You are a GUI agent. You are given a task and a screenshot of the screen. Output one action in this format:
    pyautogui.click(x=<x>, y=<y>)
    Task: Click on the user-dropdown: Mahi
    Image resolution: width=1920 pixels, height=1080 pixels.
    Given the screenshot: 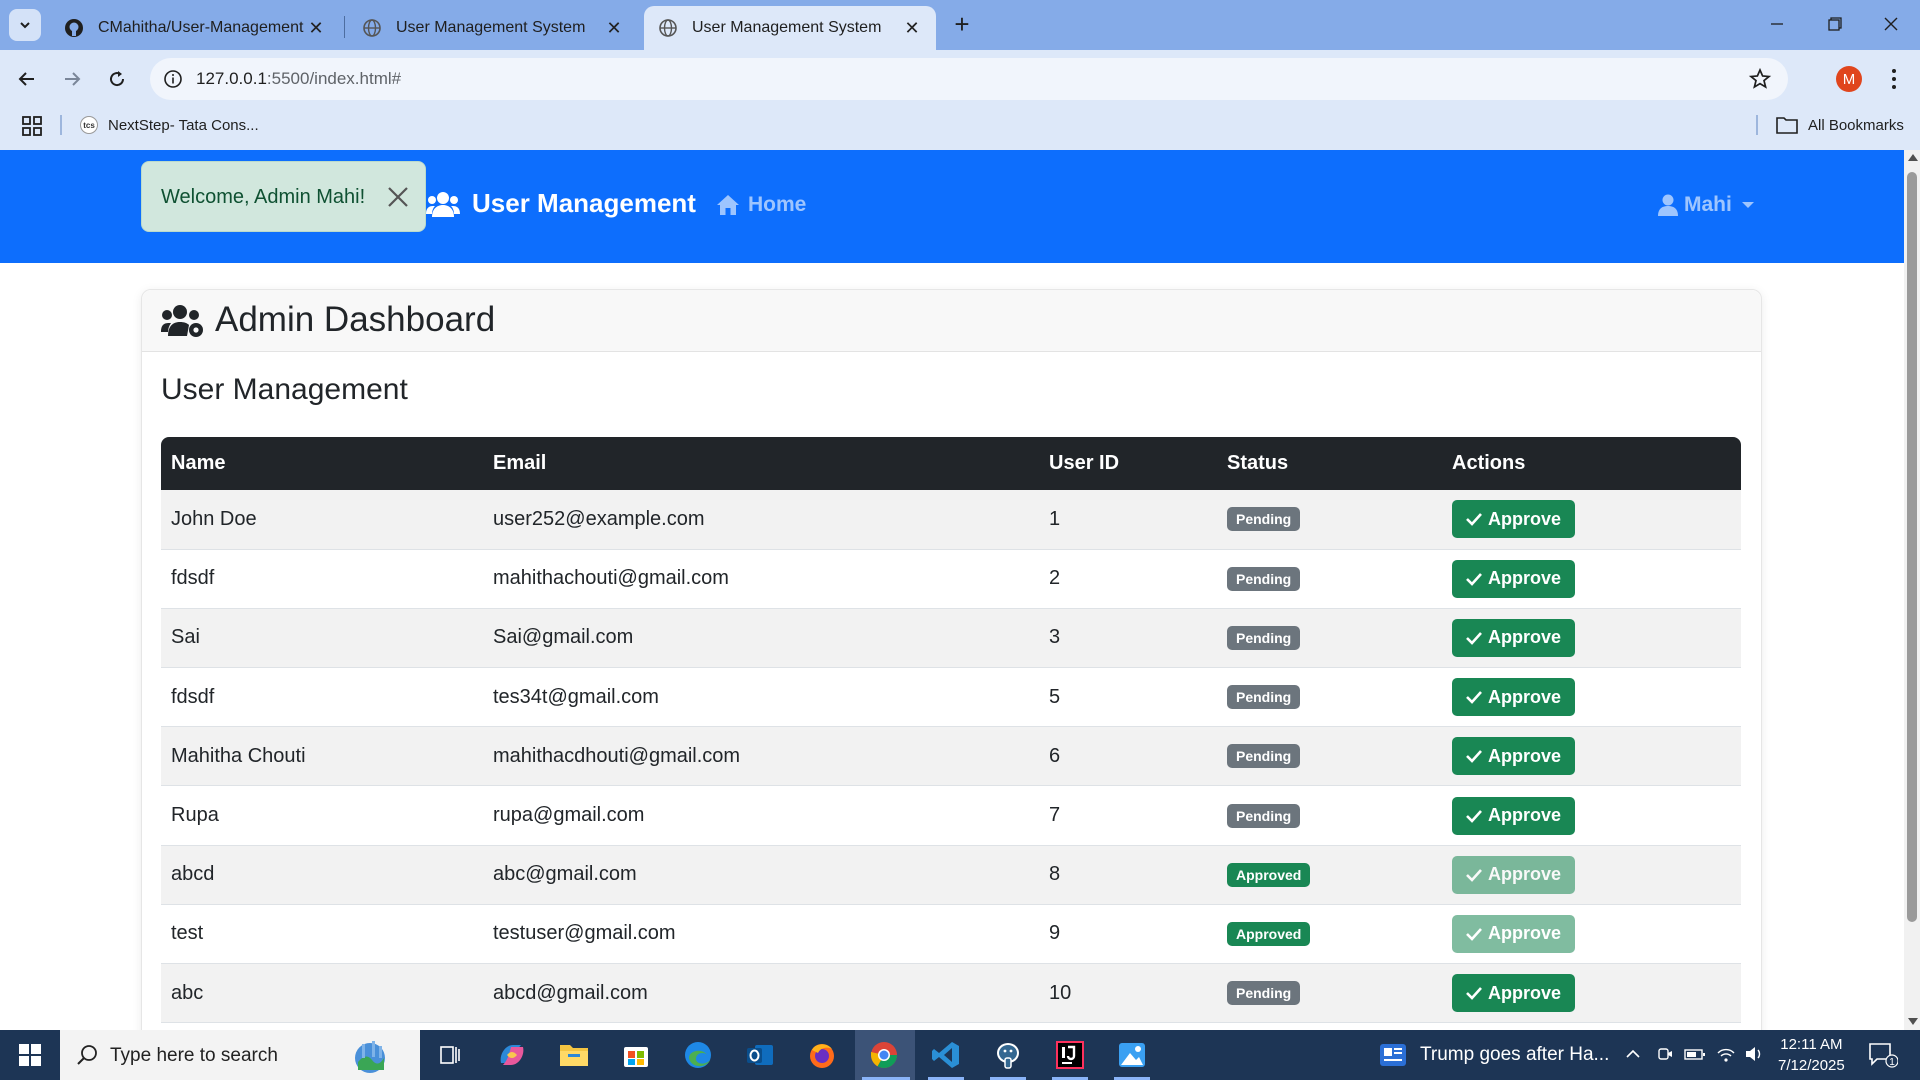 What is the action you would take?
    pyautogui.click(x=1706, y=205)
    